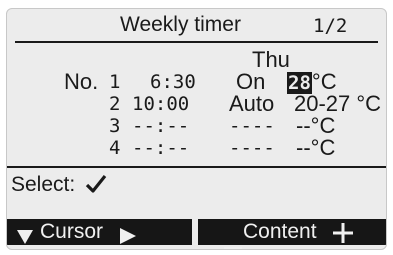 The width and height of the screenshot is (393, 255). I want to click on minus-icon, so click(233, 240).